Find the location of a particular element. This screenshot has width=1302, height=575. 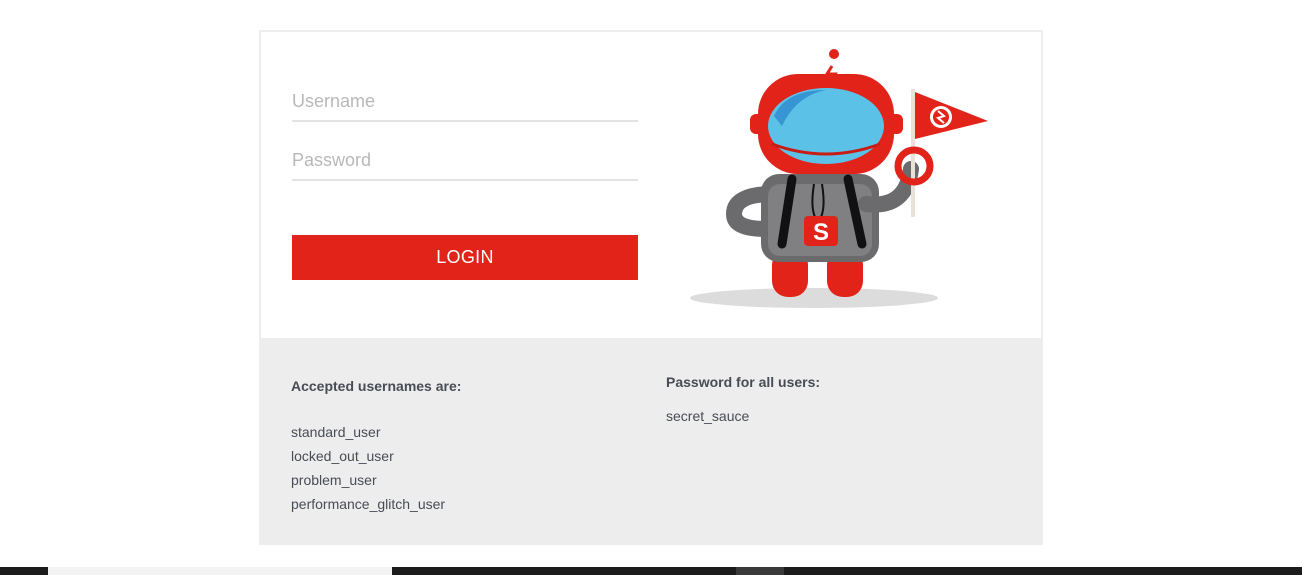

password-value: secret_sauce is located at coordinates (708, 416).